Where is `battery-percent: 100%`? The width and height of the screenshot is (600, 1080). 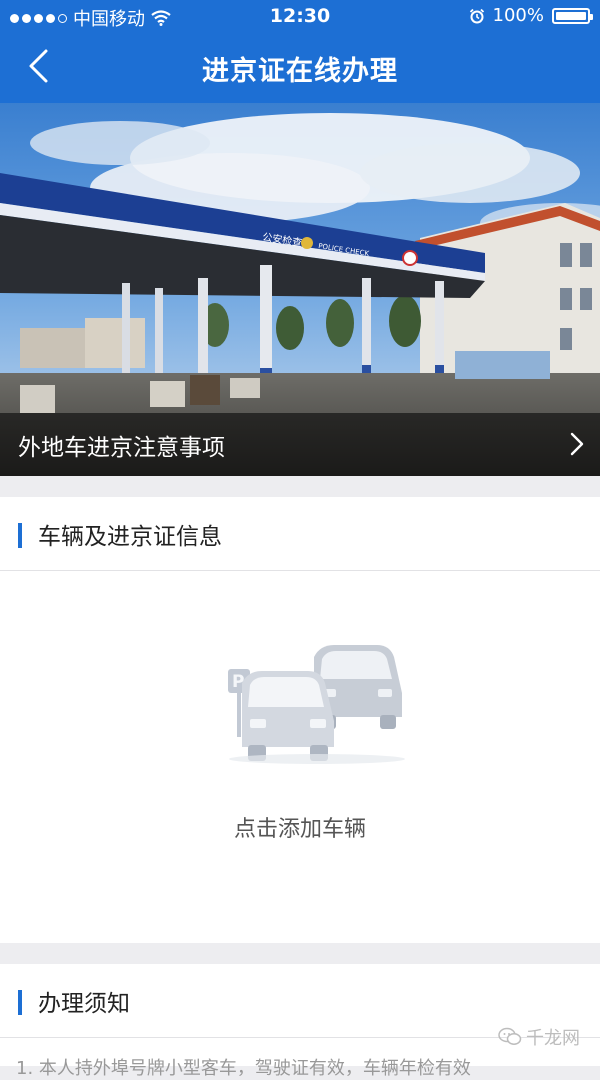 battery-percent: 100% is located at coordinates (518, 15).